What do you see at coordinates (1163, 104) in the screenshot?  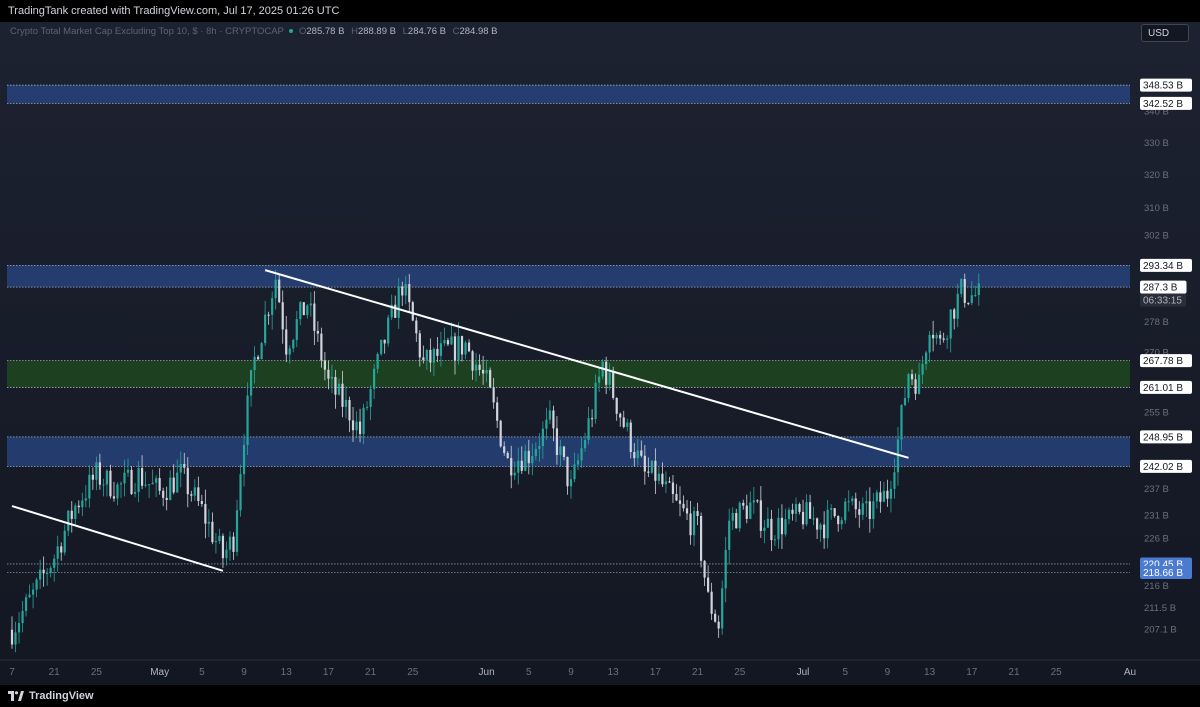 I see `level-label: 342.52 B` at bounding box center [1163, 104].